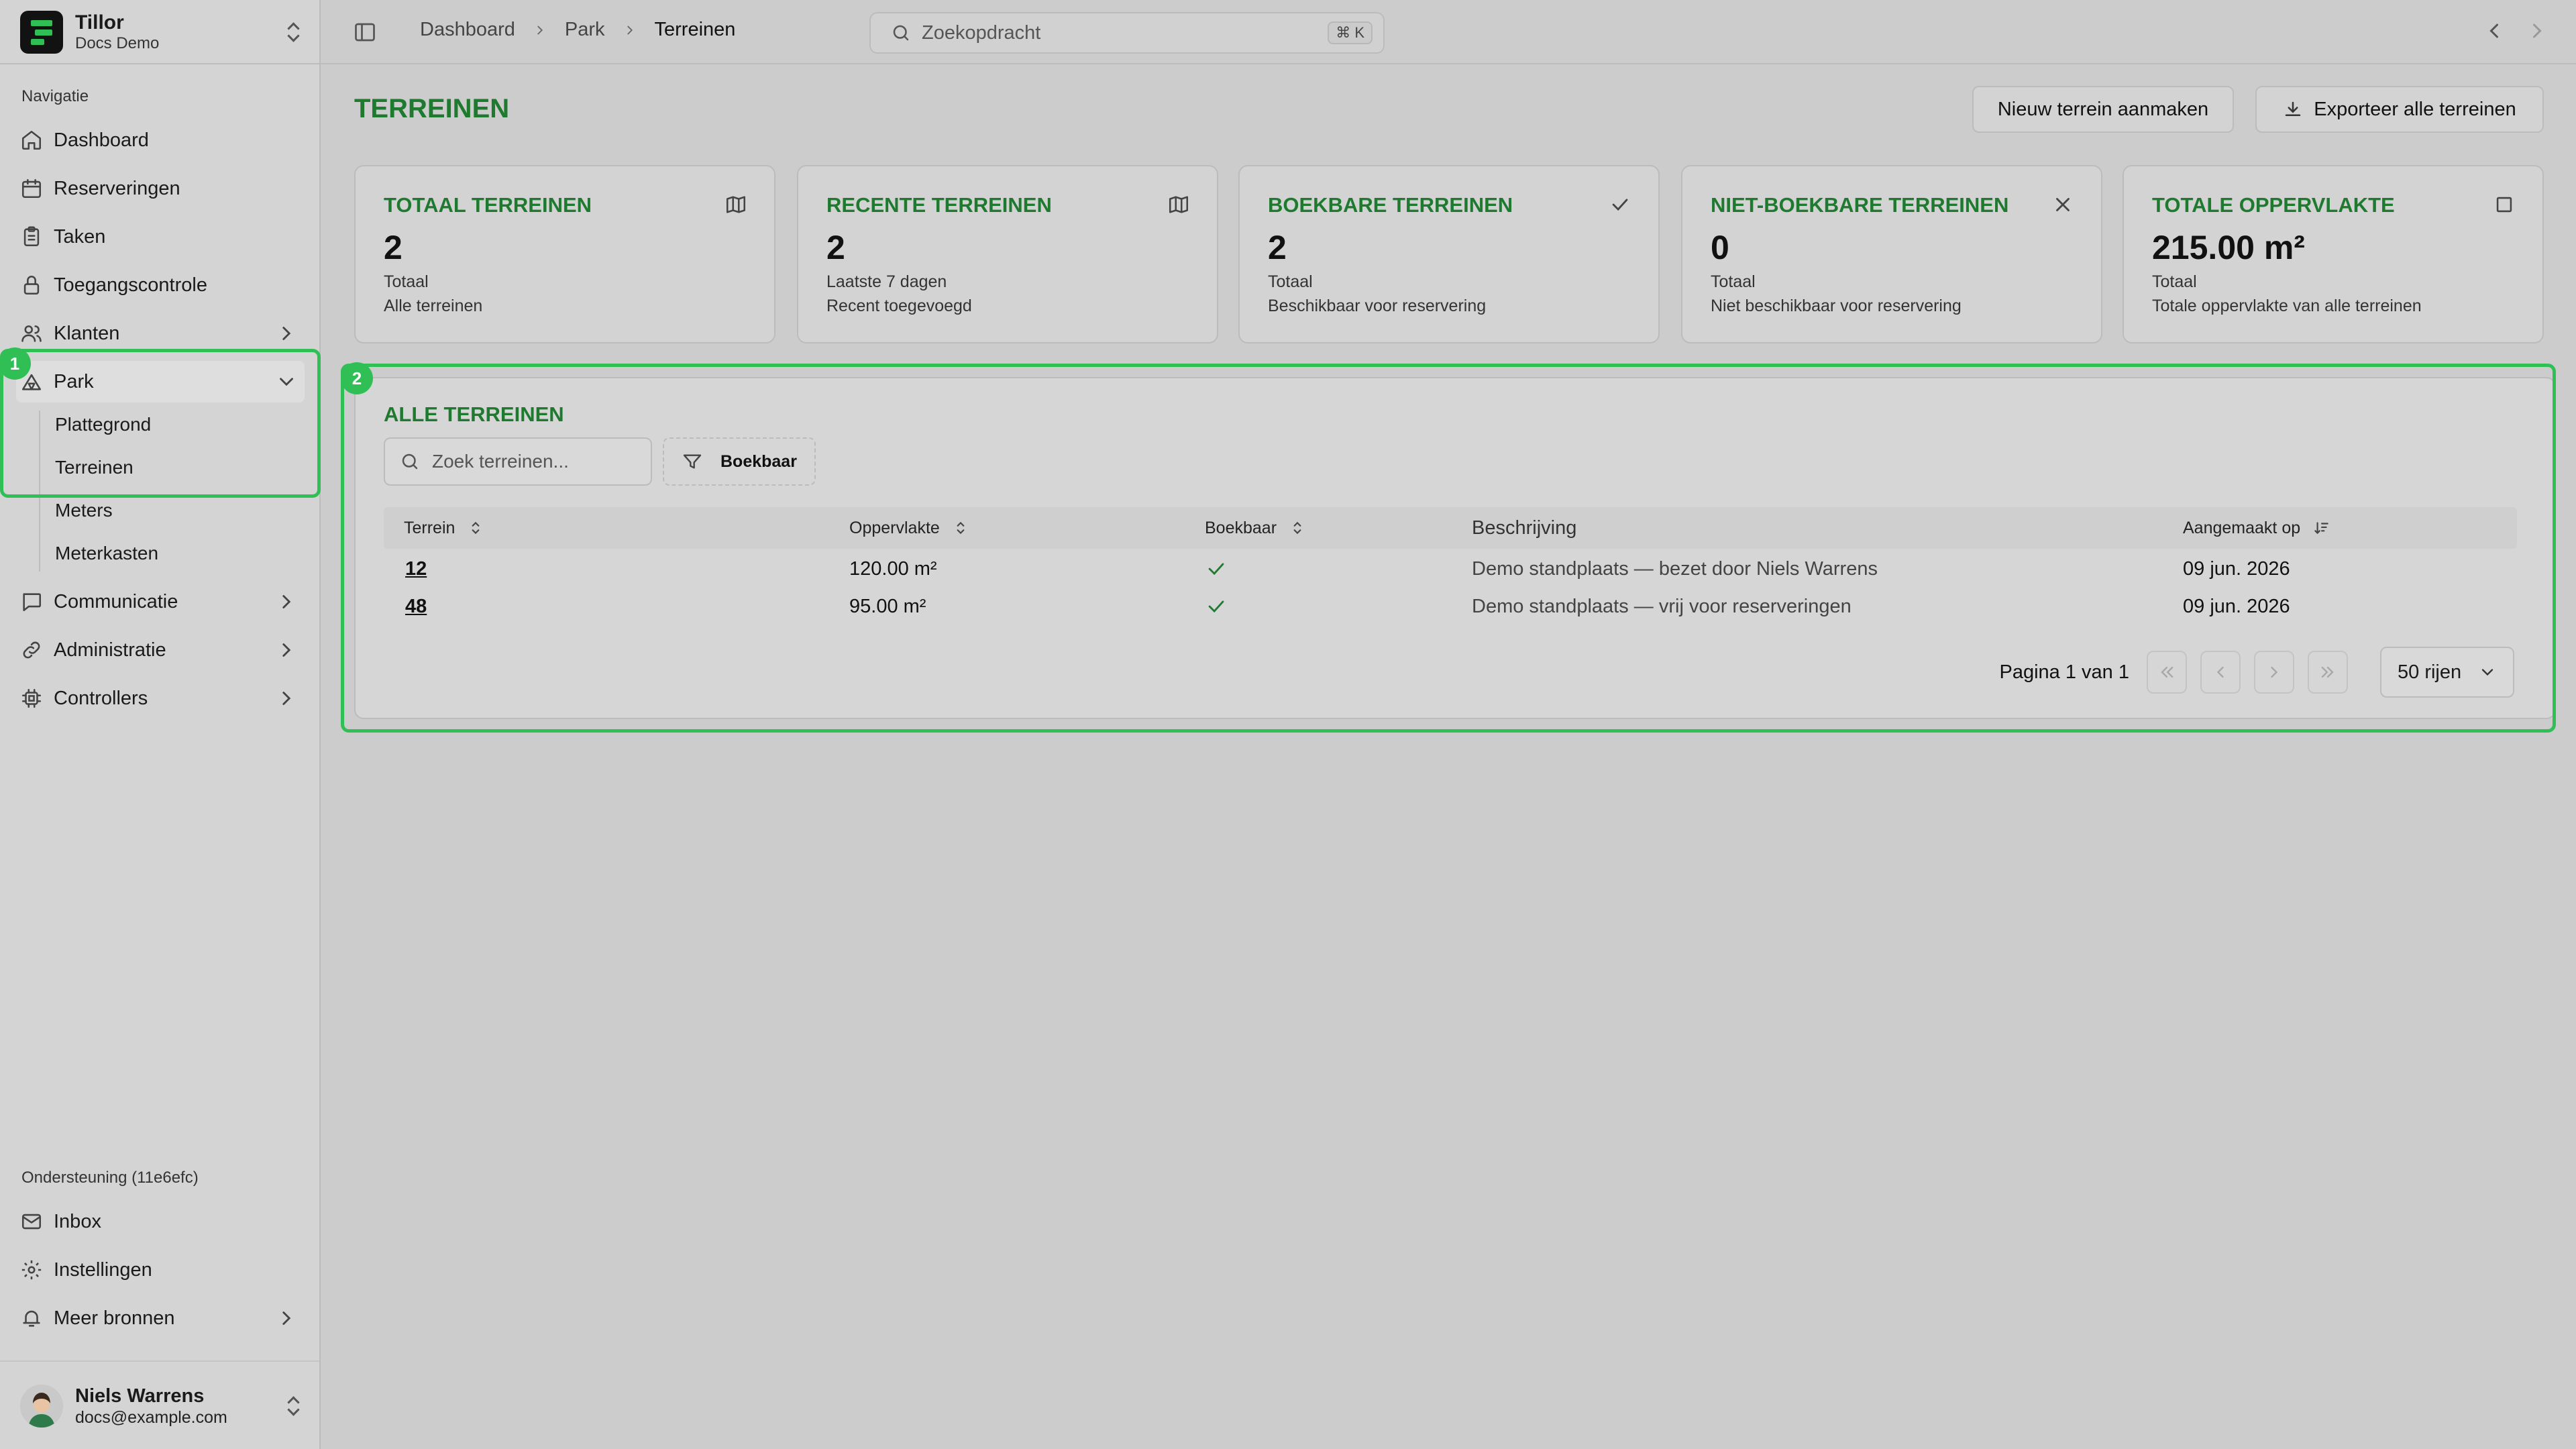  I want to click on sidebar-subitem-meterkasten: Meterkasten, so click(106, 553).